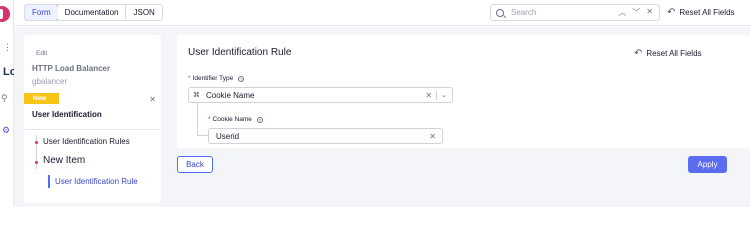 The image size is (750, 240). Describe the element at coordinates (500, 12) in the screenshot. I see `search-icon` at that location.